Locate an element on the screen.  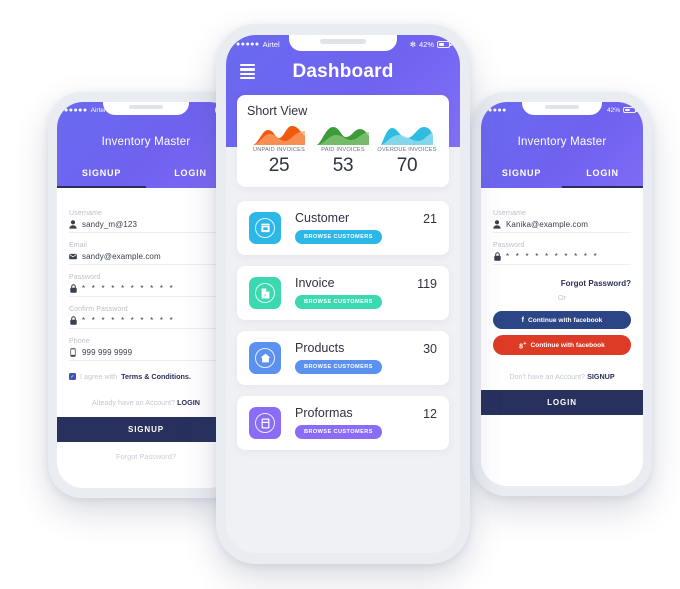
list-item-customer: Customer BROWSE CUSTOMERS 21 is located at coordinates (343, 228).